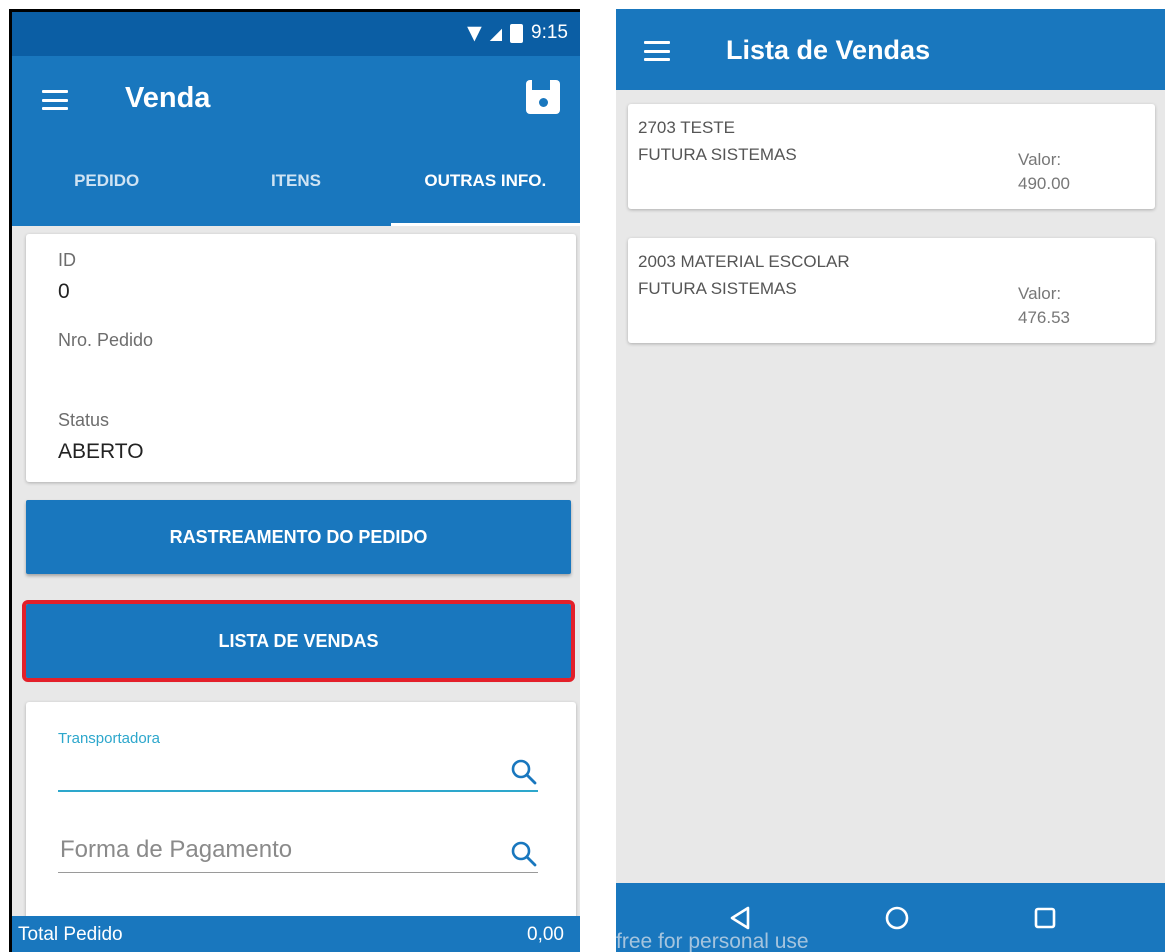 The width and height of the screenshot is (1165, 952). I want to click on status-time: 9:15, so click(549, 32).